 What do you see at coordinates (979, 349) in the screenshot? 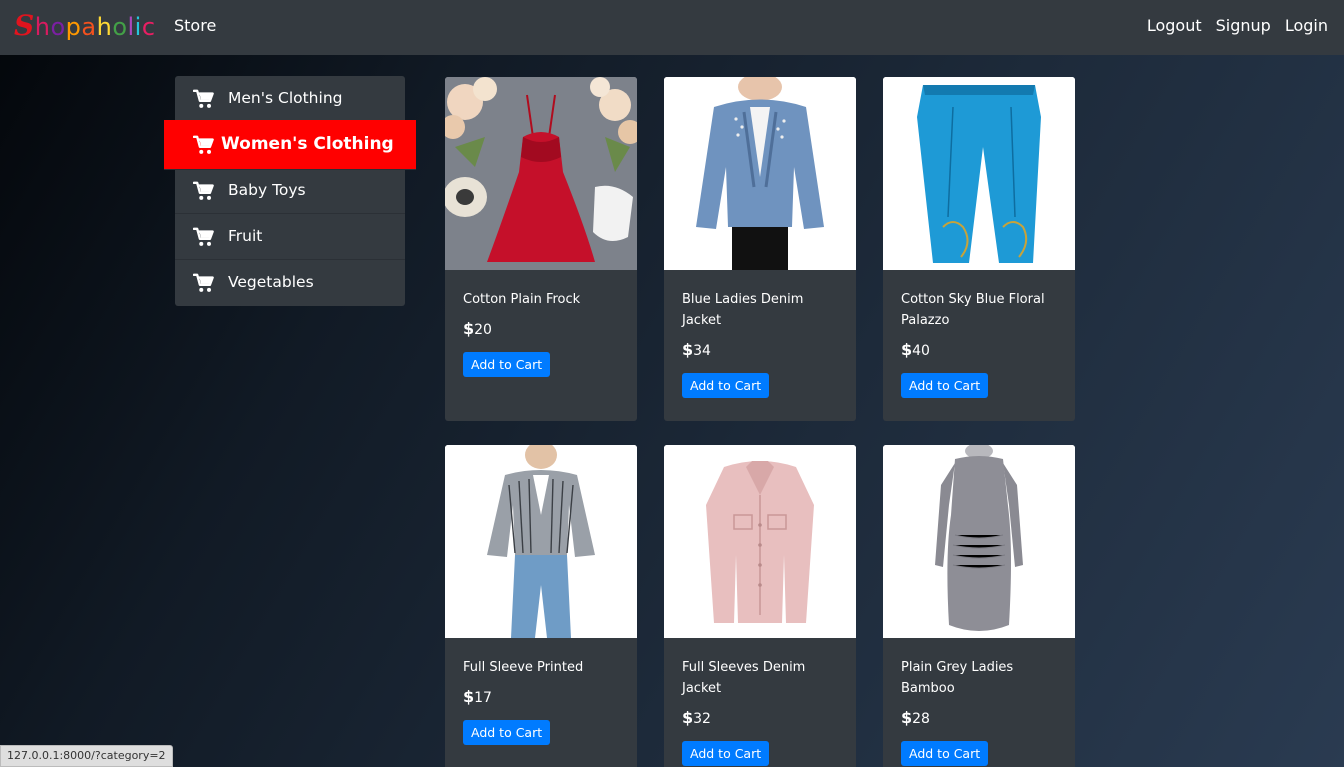
I see `product-price: $40` at bounding box center [979, 349].